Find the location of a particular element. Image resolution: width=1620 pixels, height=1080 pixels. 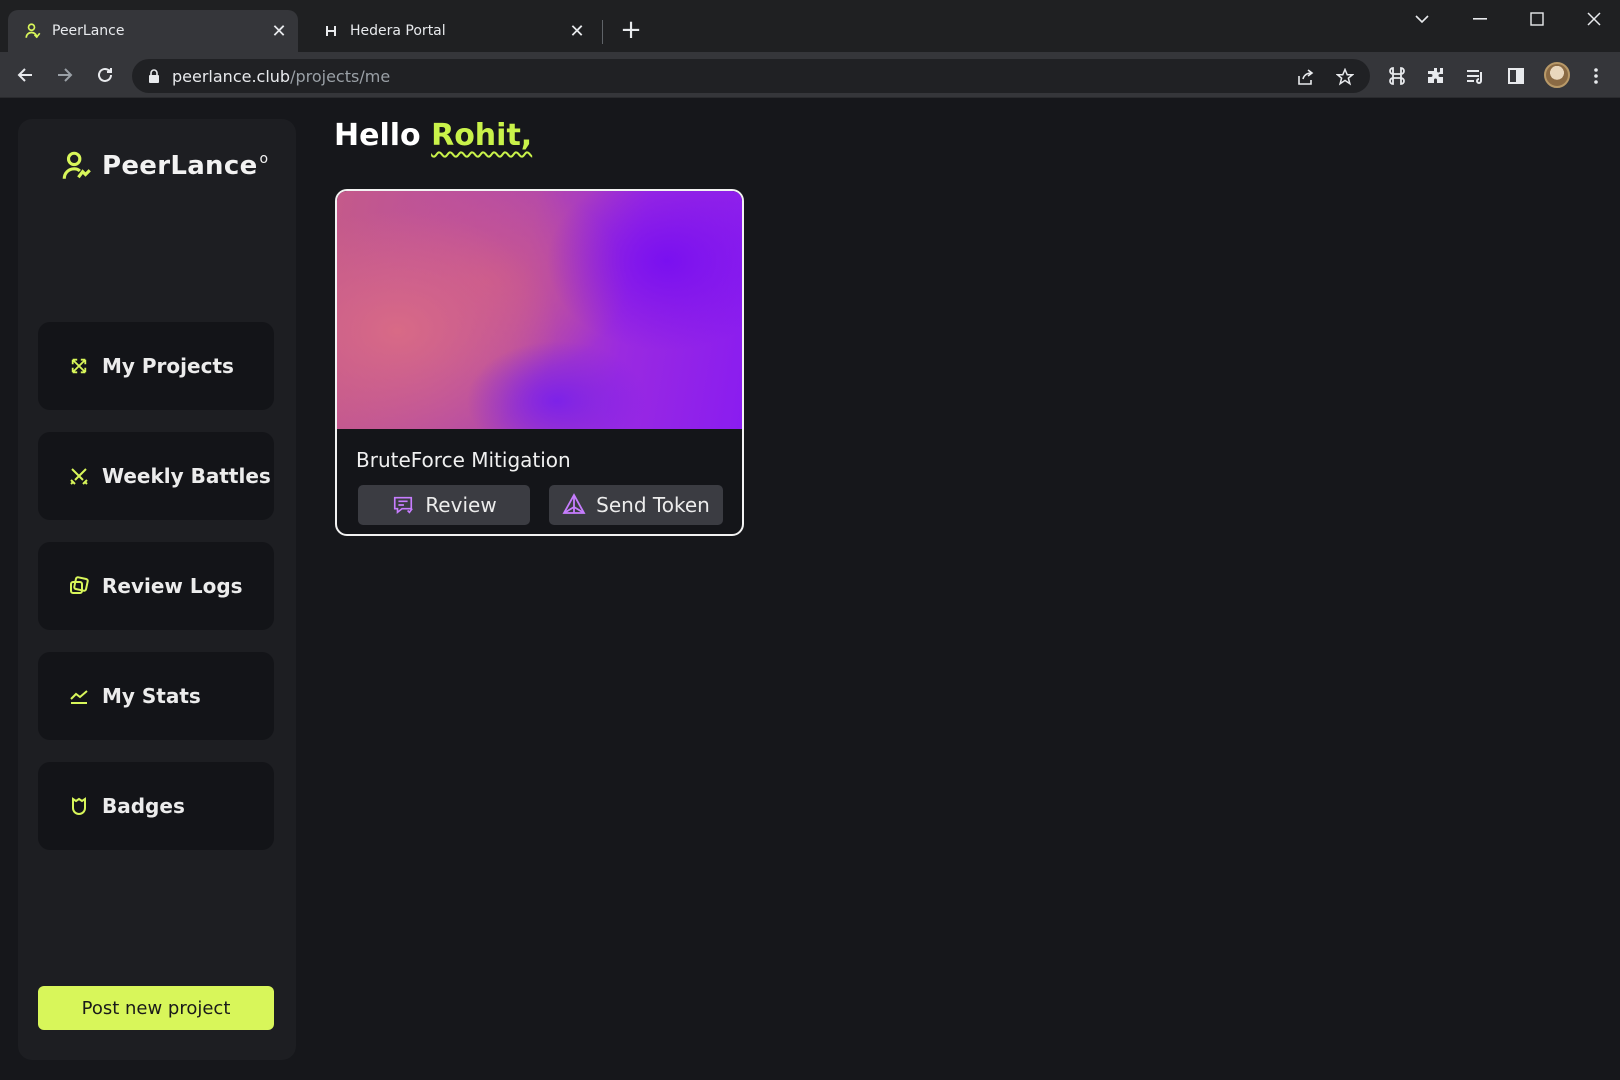

page-greeting: Hello Rohit, is located at coordinates (433, 135).